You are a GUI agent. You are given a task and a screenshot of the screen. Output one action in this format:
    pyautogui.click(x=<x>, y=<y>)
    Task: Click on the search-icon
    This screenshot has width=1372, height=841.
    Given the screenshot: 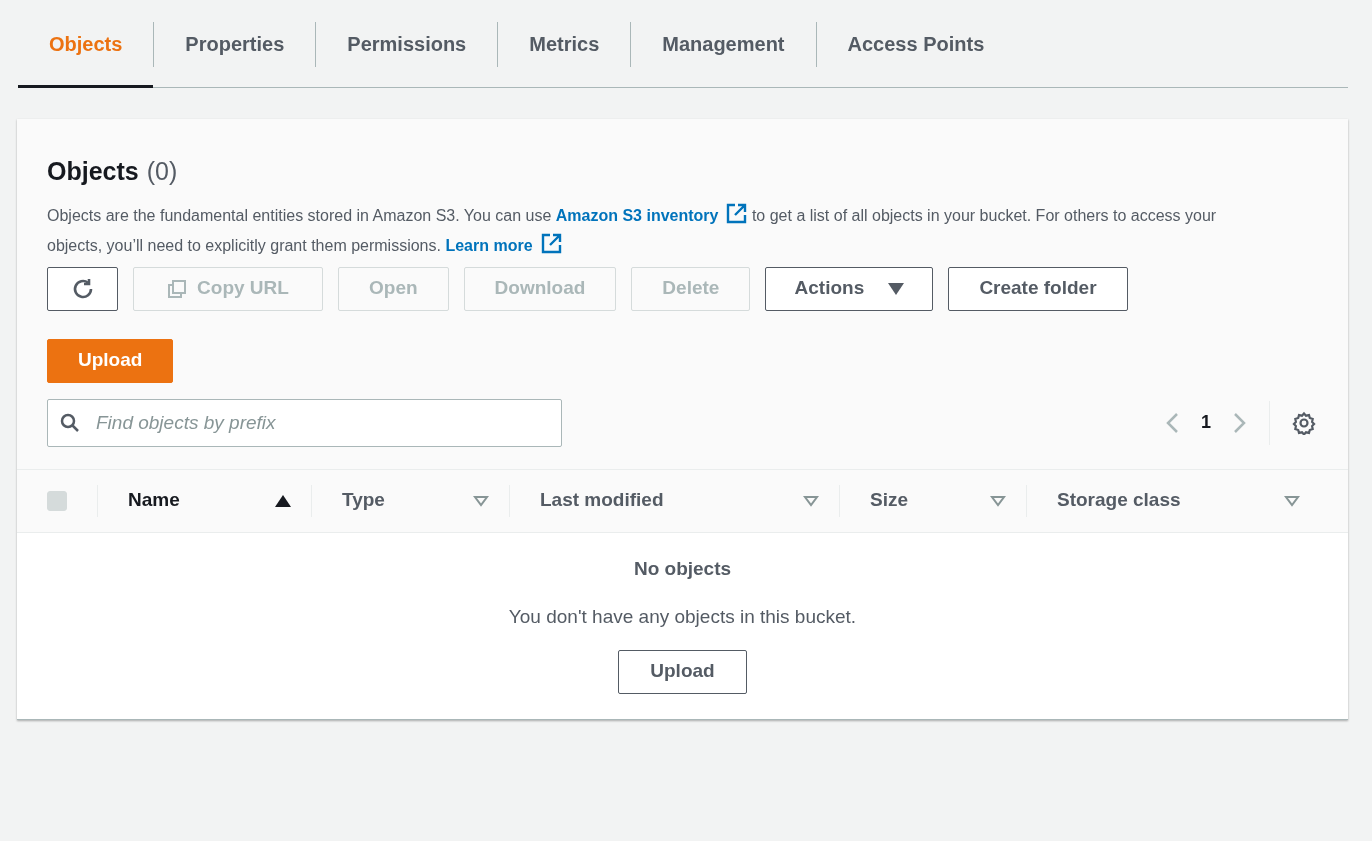 What is the action you would take?
    pyautogui.click(x=70, y=422)
    